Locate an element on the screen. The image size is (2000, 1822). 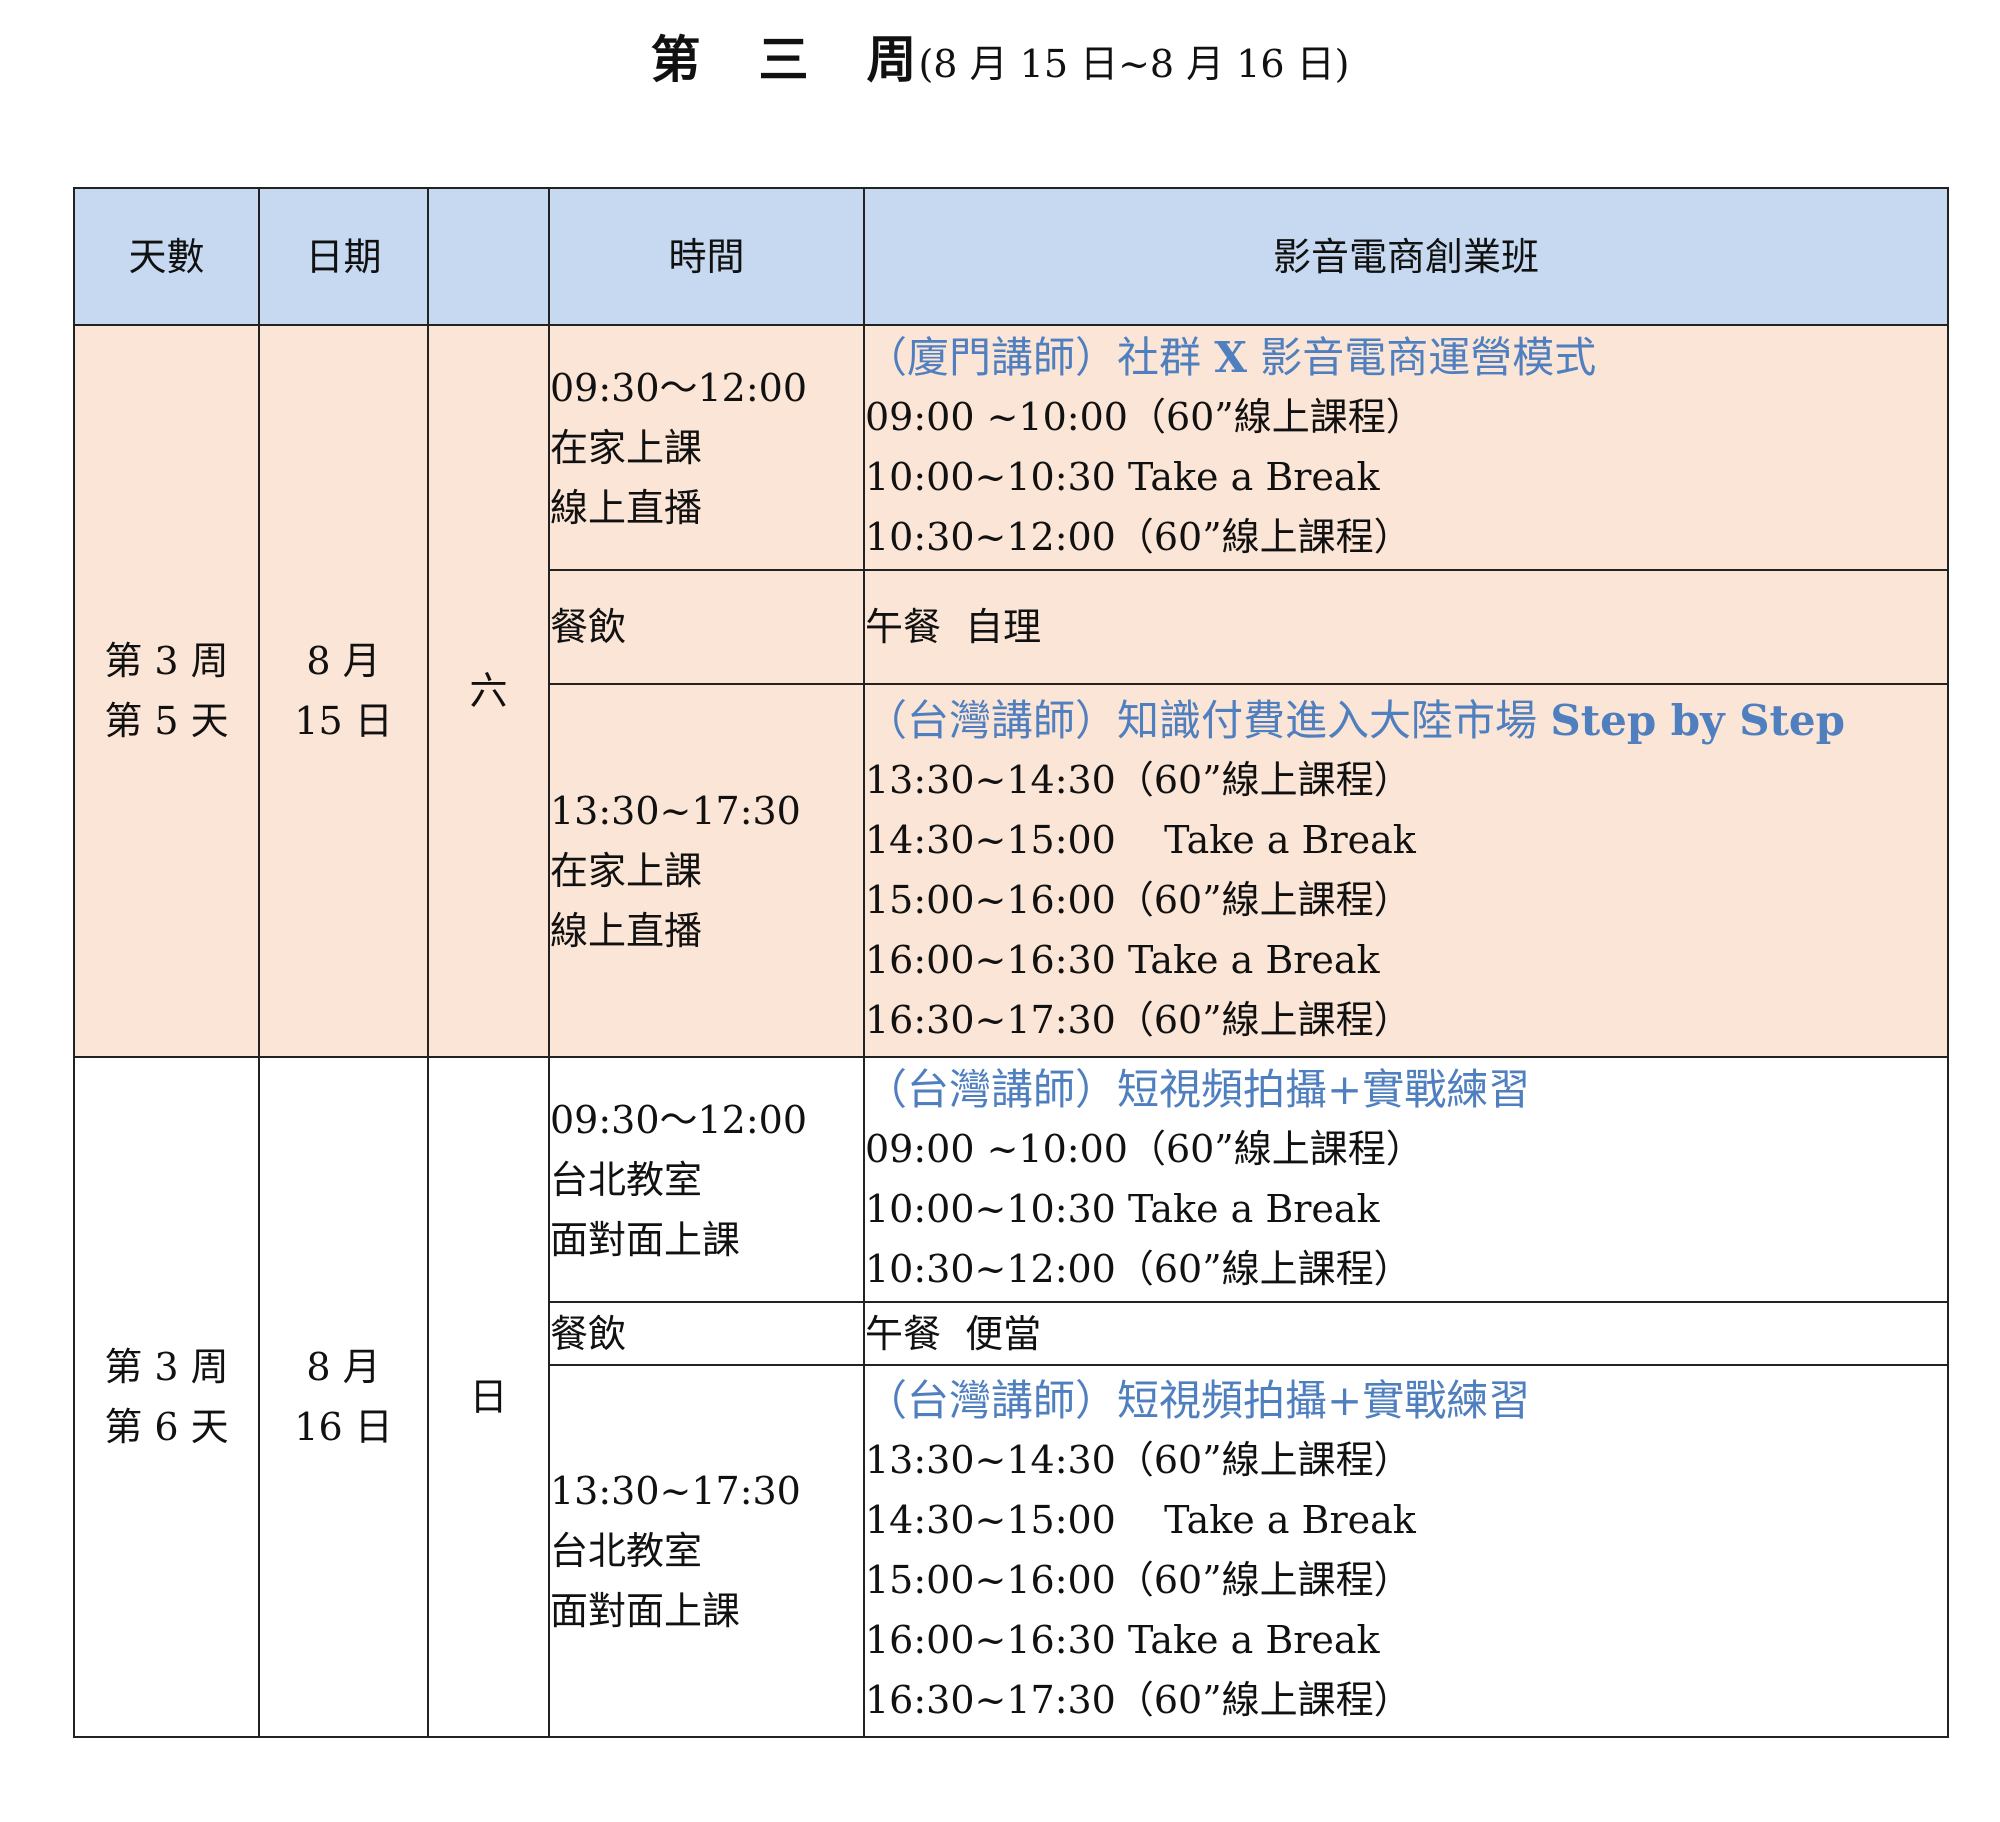
meal-detail: 午餐 自理 is located at coordinates (1406, 627).